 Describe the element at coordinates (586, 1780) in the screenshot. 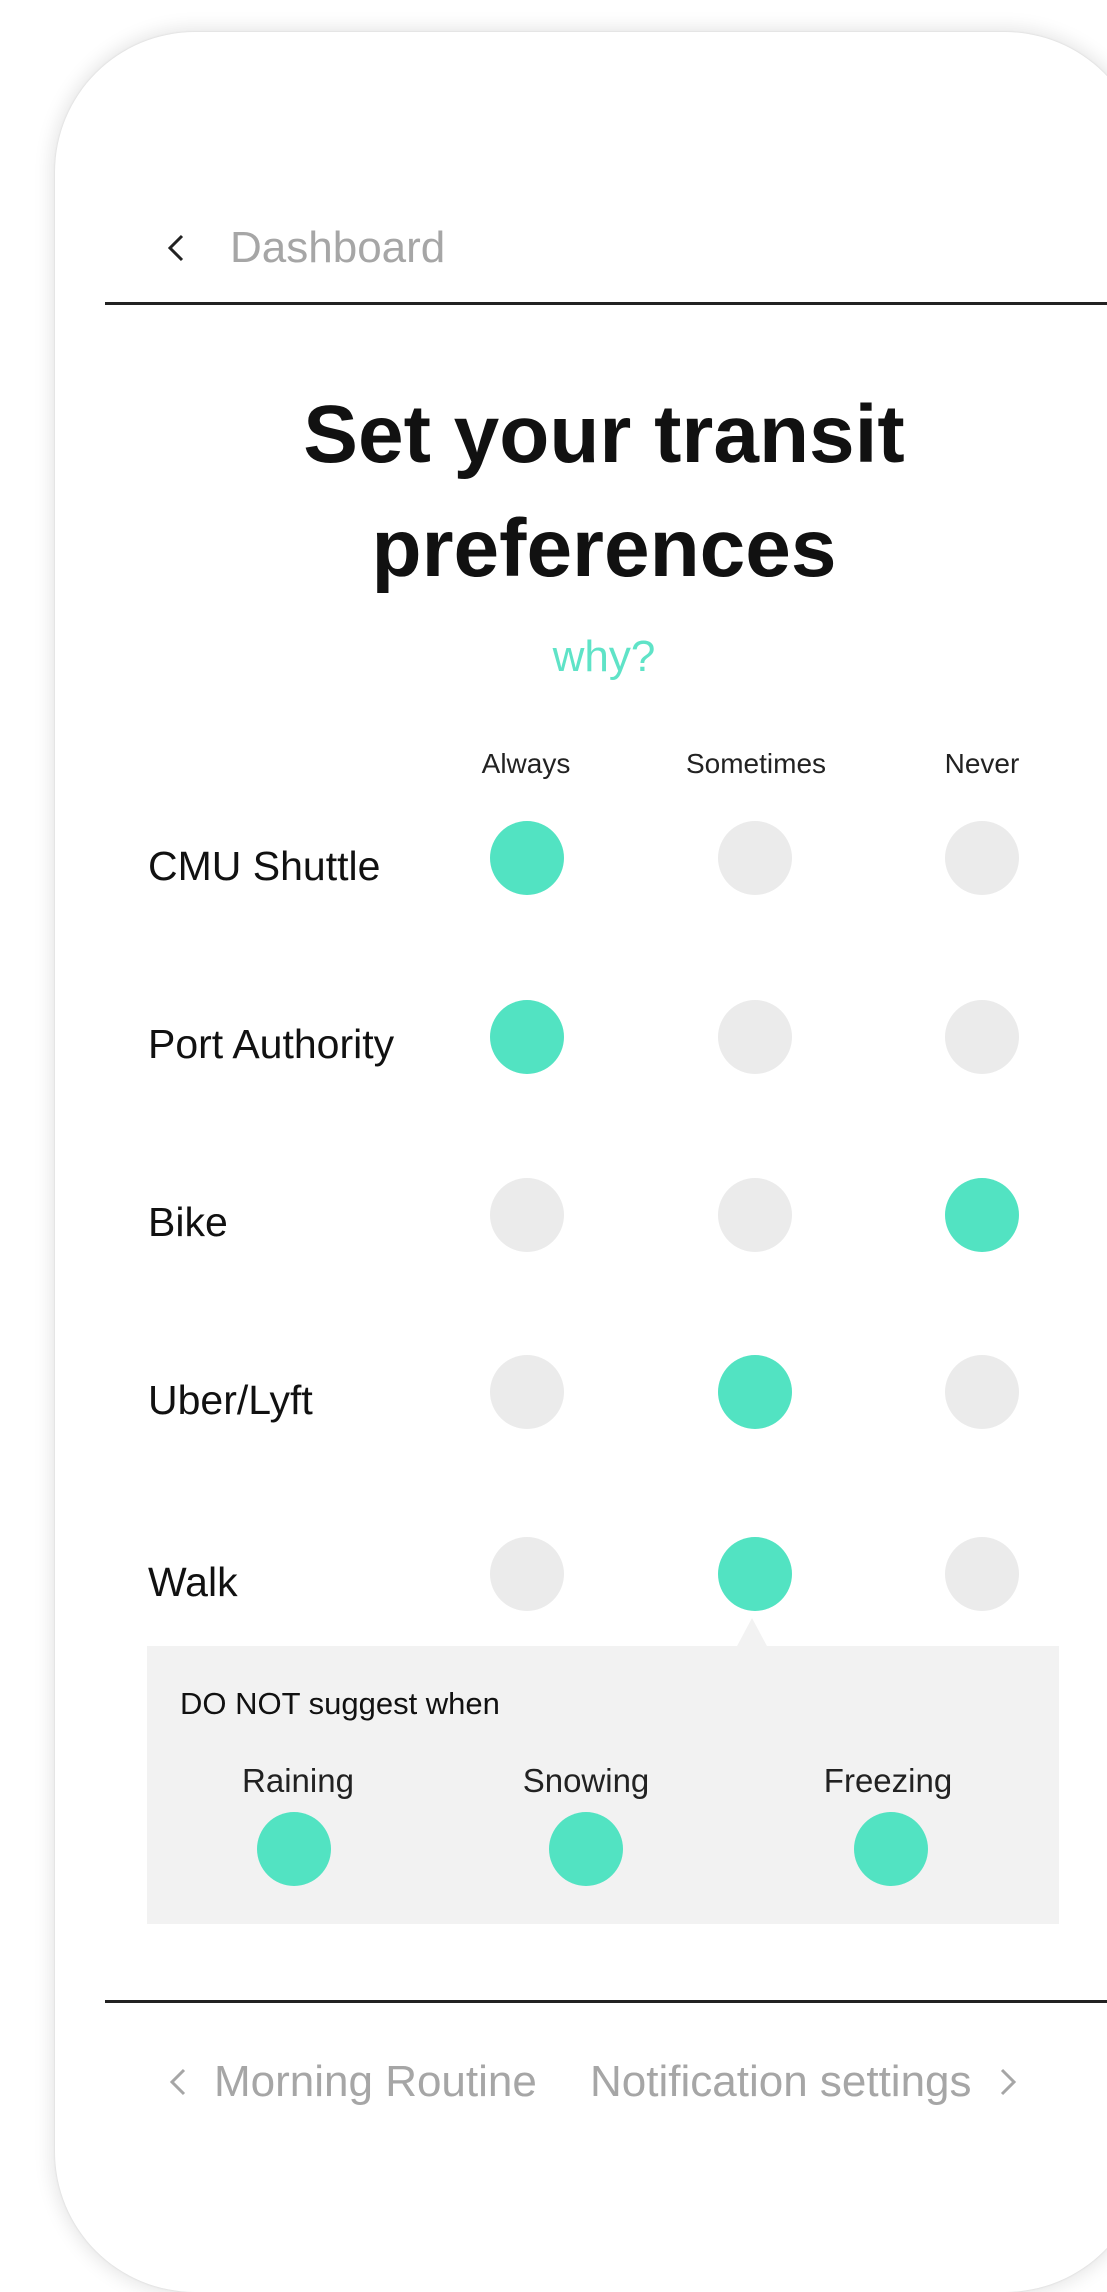

I see `condition-label-snowing: Snowing` at that location.